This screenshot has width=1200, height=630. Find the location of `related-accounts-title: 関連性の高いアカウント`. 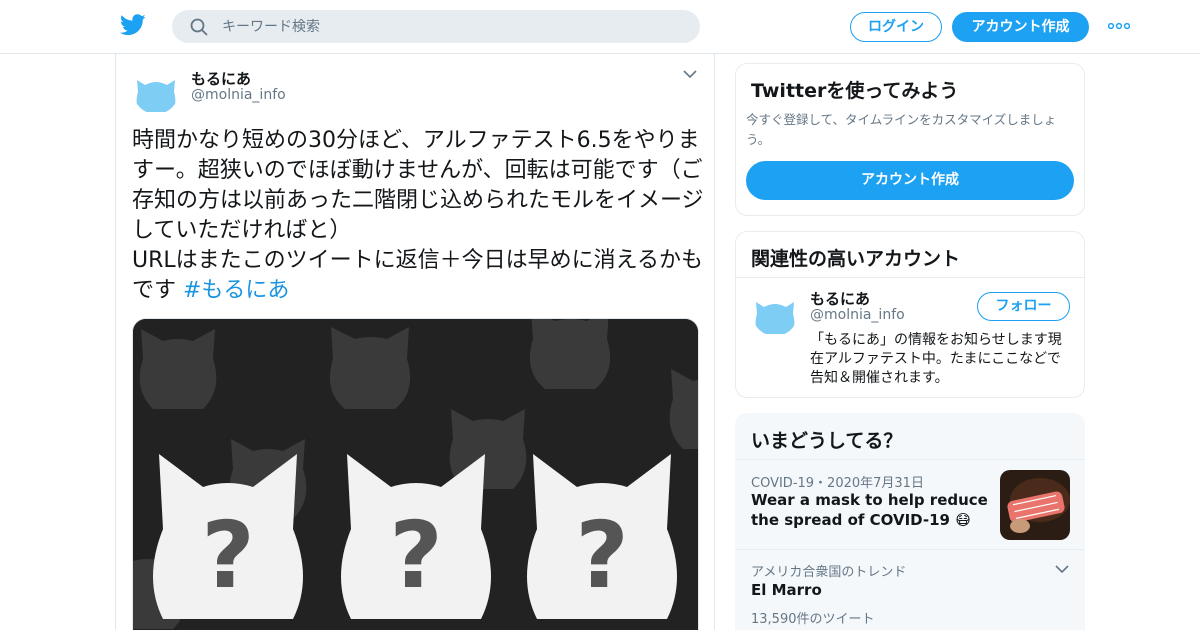

related-accounts-title: 関連性の高いアカウント is located at coordinates (856, 259).